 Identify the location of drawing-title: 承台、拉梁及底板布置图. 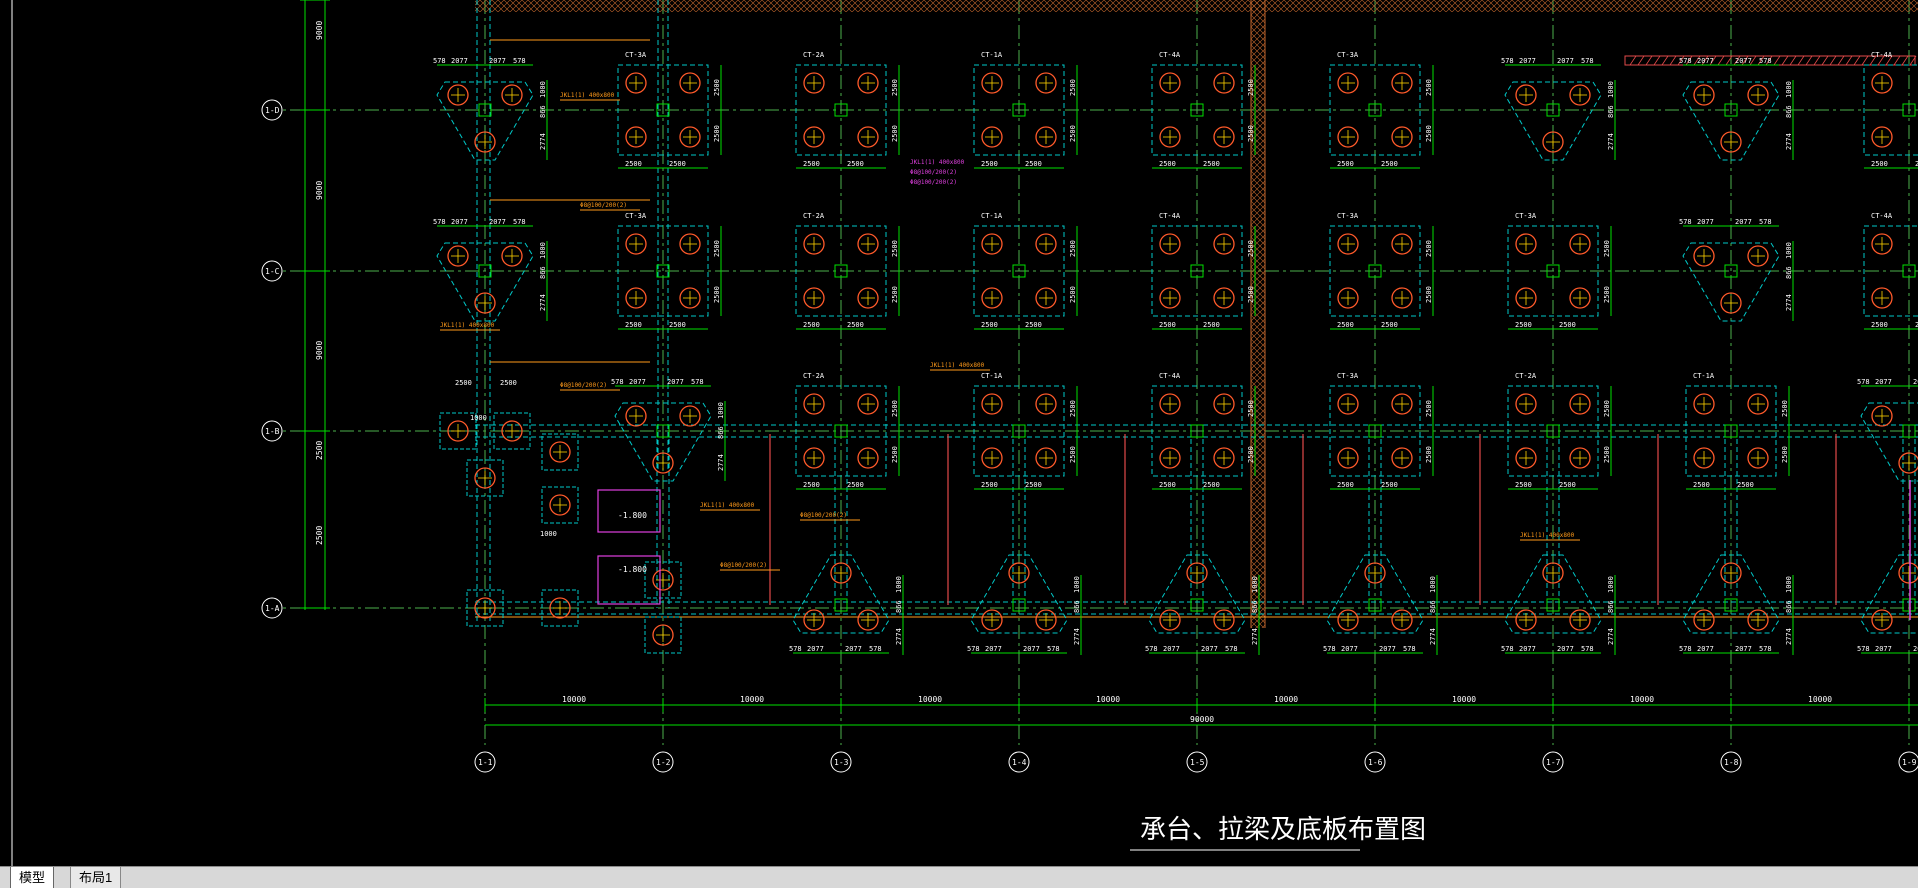
(1283, 830).